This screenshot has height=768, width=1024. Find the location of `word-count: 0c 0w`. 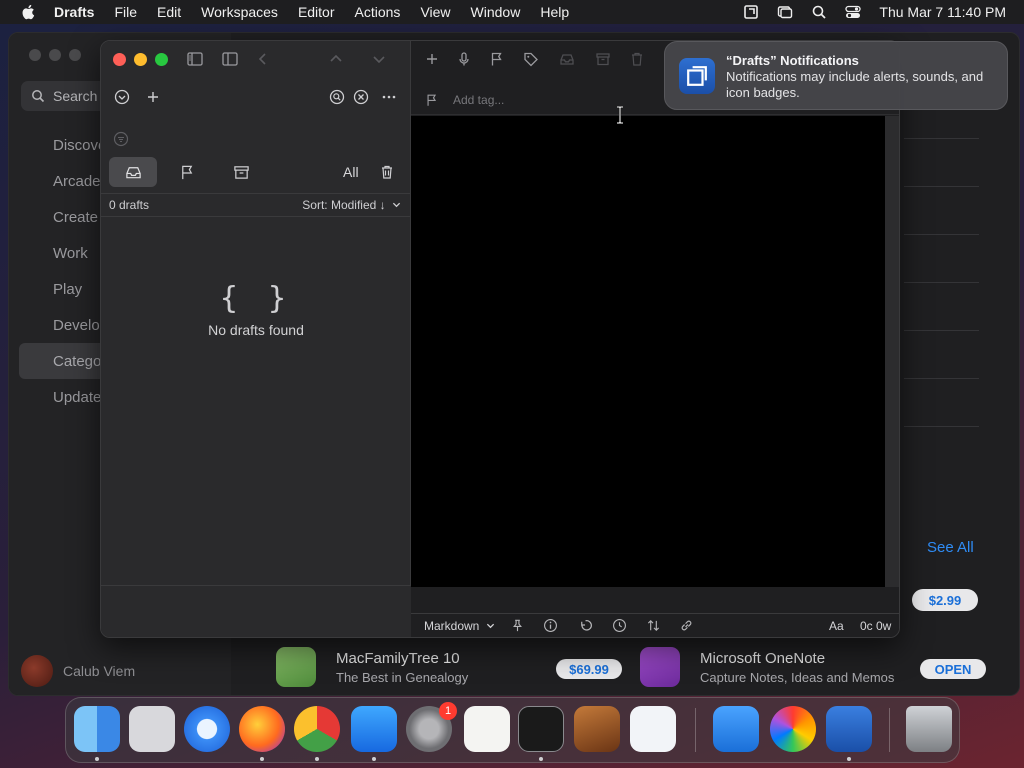

word-count: 0c 0w is located at coordinates (875, 626).